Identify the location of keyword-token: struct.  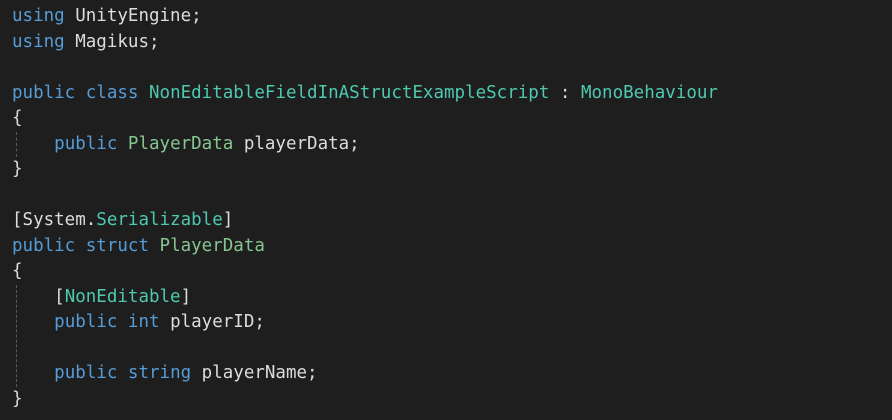
(117, 245).